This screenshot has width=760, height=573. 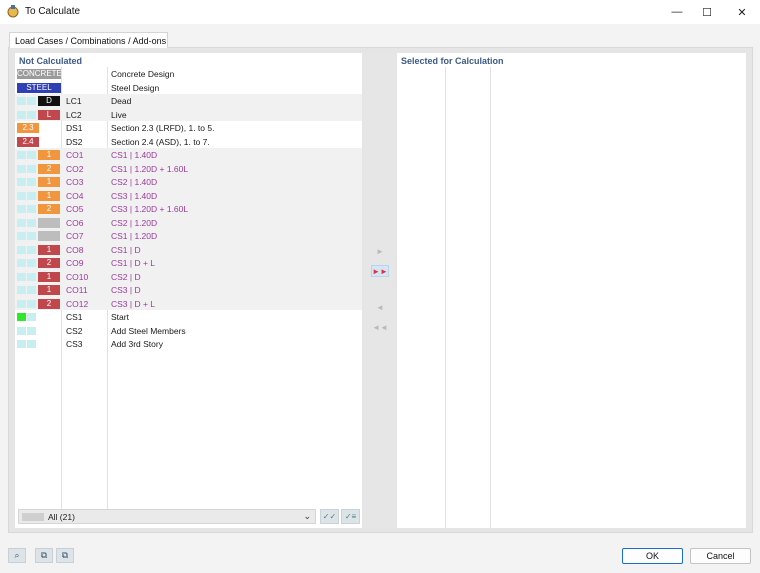 What do you see at coordinates (188, 155) in the screenshot?
I see `list-item: 1 CO1 CS1 | 1.40D` at bounding box center [188, 155].